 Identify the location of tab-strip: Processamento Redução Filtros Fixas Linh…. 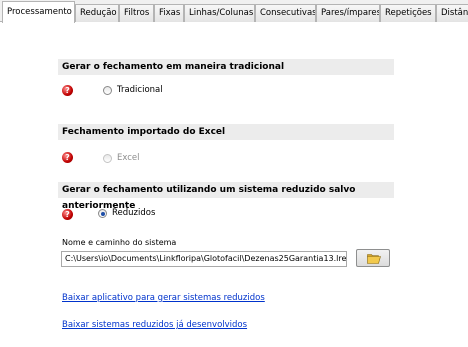
(234, 11).